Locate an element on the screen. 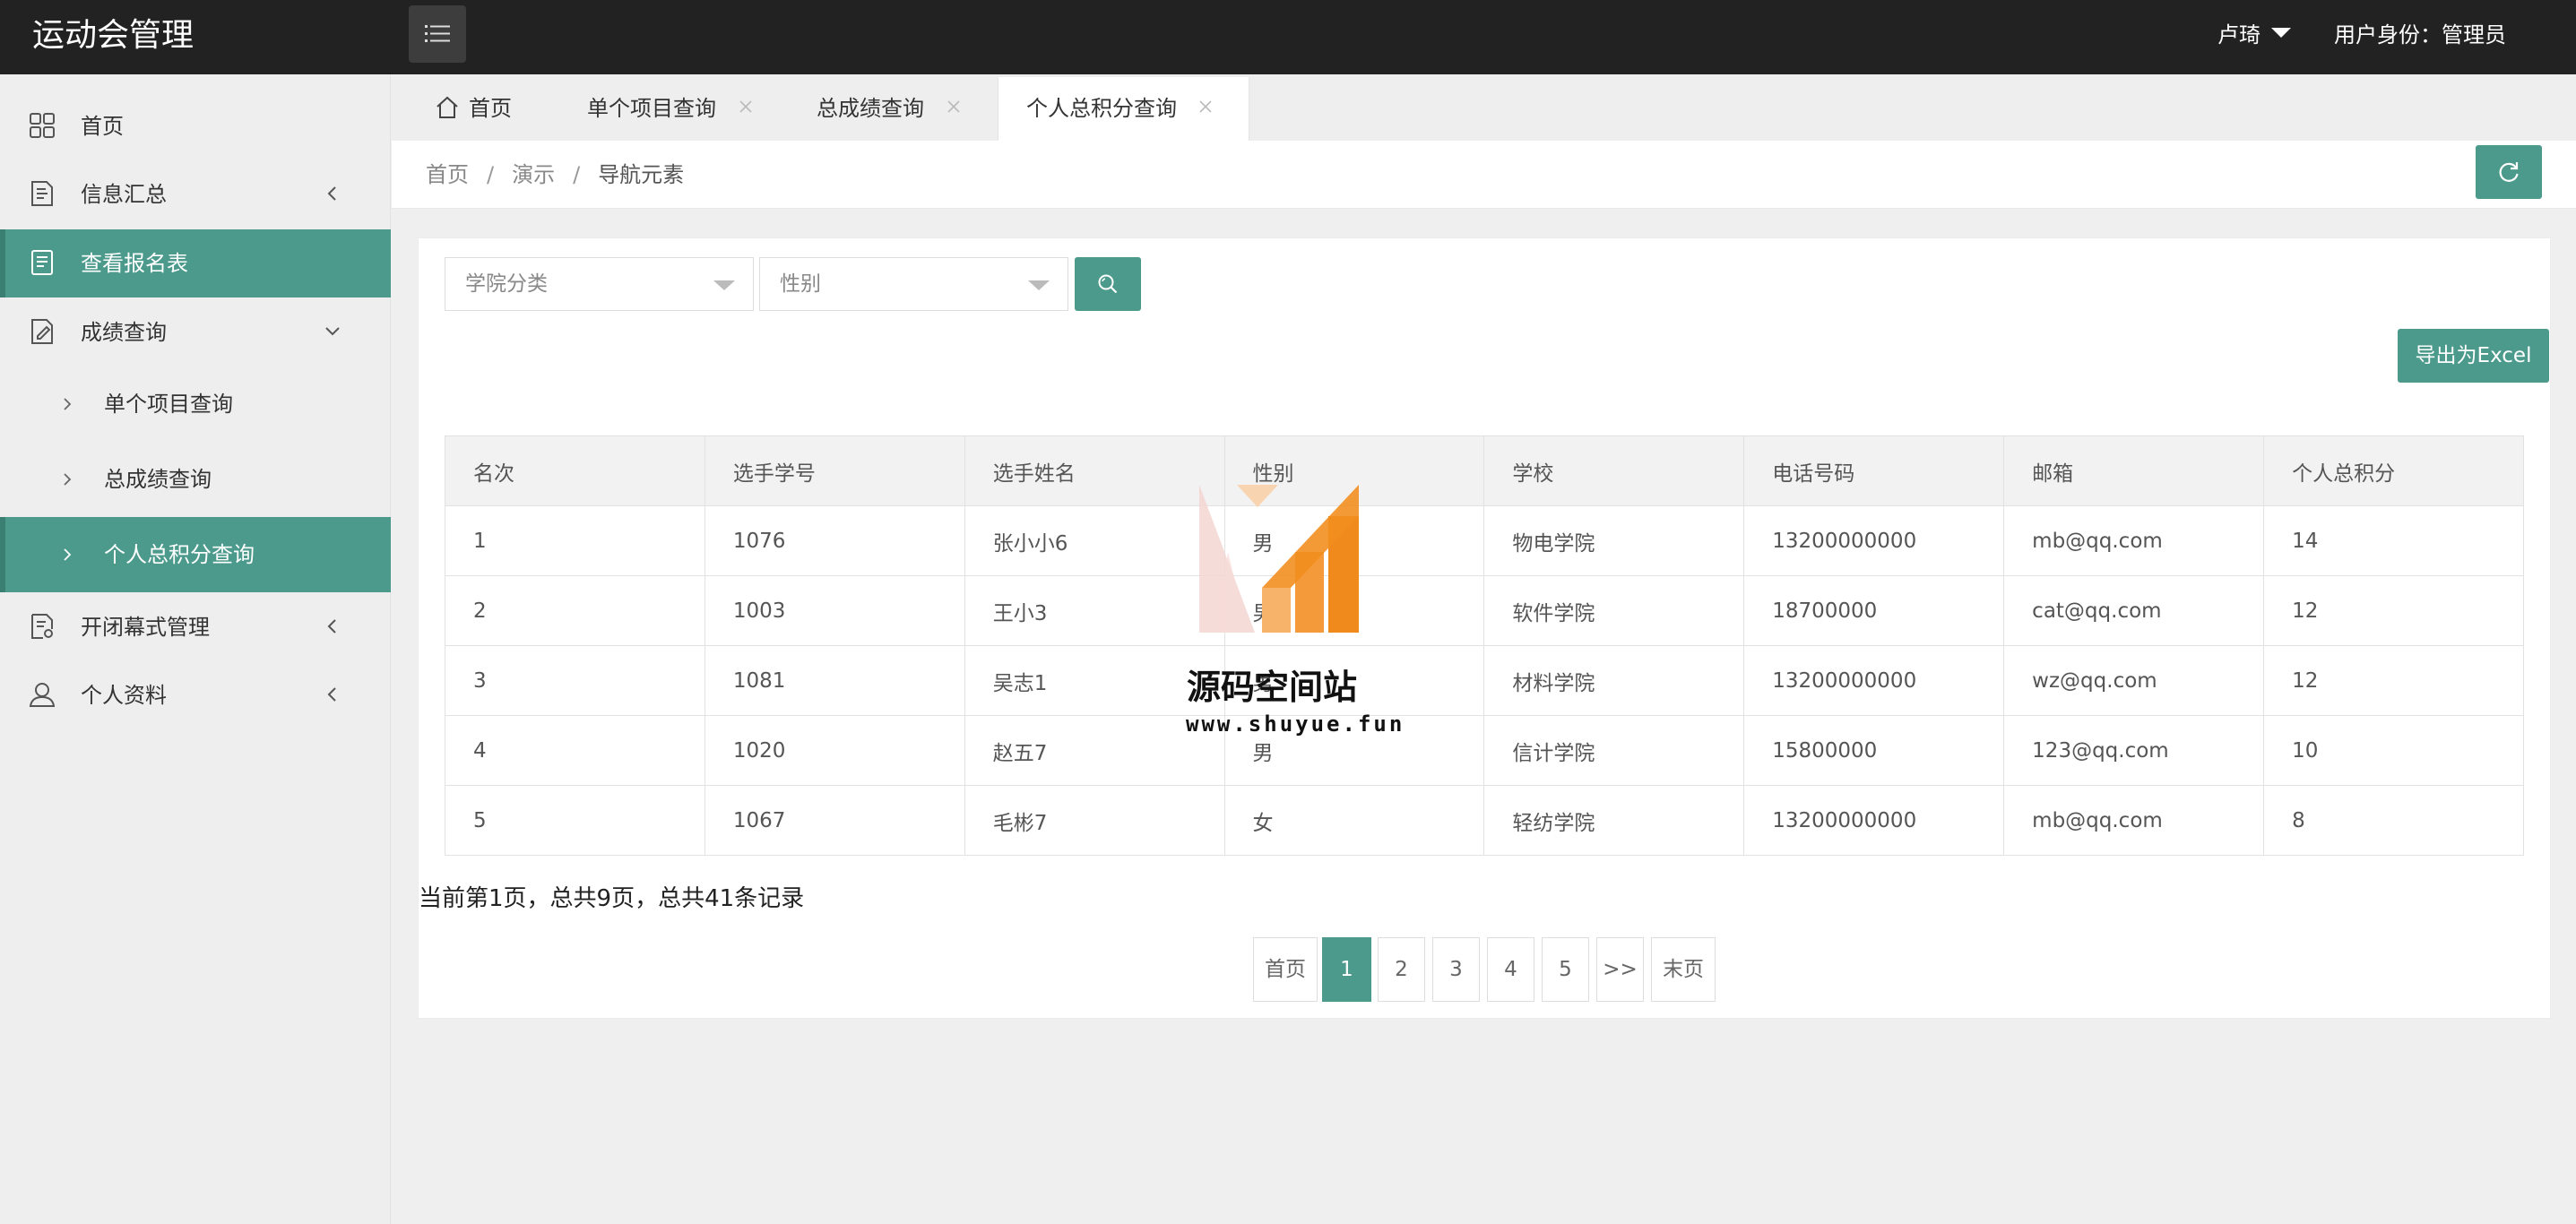 This screenshot has height=1224, width=2576. page-button: 2 is located at coordinates (1401, 970).